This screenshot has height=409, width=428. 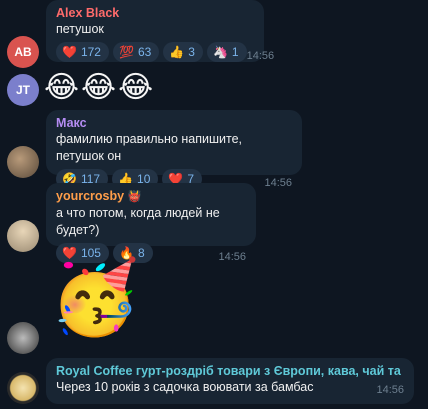 I want to click on reactions: ❤️ 172 💯 63 👍 3 🦄 1, so click(x=151, y=52).